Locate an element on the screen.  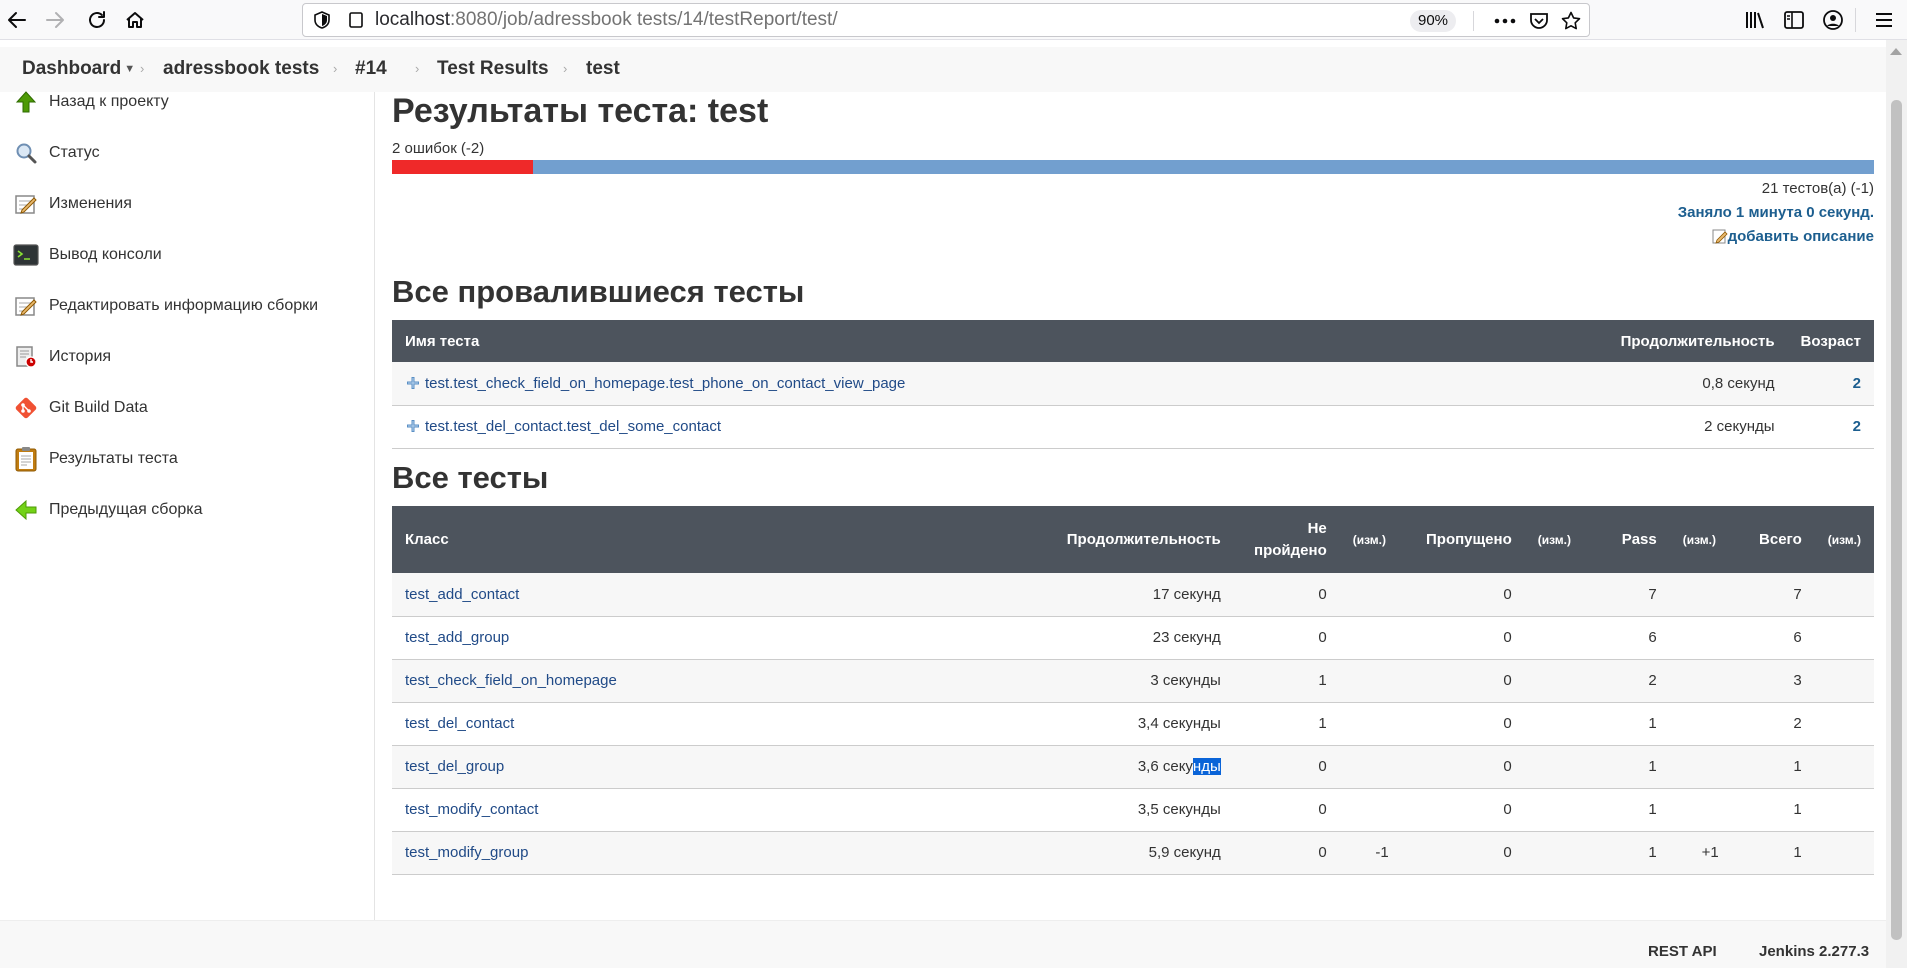
forward-button is located at coordinates (55, 20).